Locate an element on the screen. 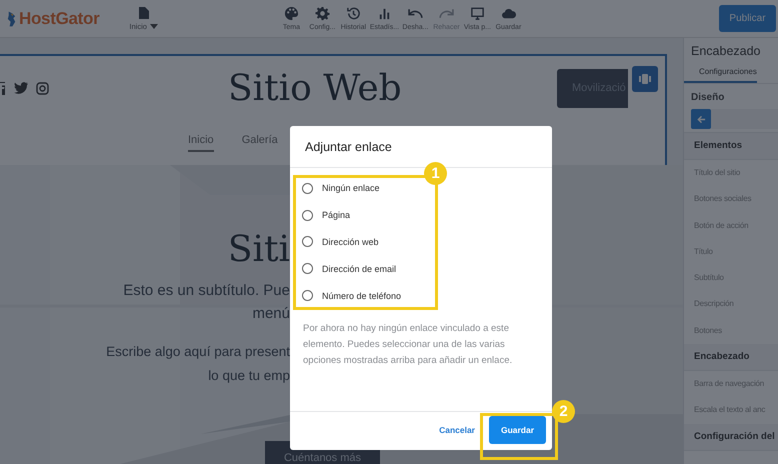 The image size is (778, 464). dialog-description: Por ahora no hay ningún enlace vinculado a este elemento. Puedes seleccionar una de las varias opciones mostradas arriba para añadir un enlace. is located at coordinates (408, 345).